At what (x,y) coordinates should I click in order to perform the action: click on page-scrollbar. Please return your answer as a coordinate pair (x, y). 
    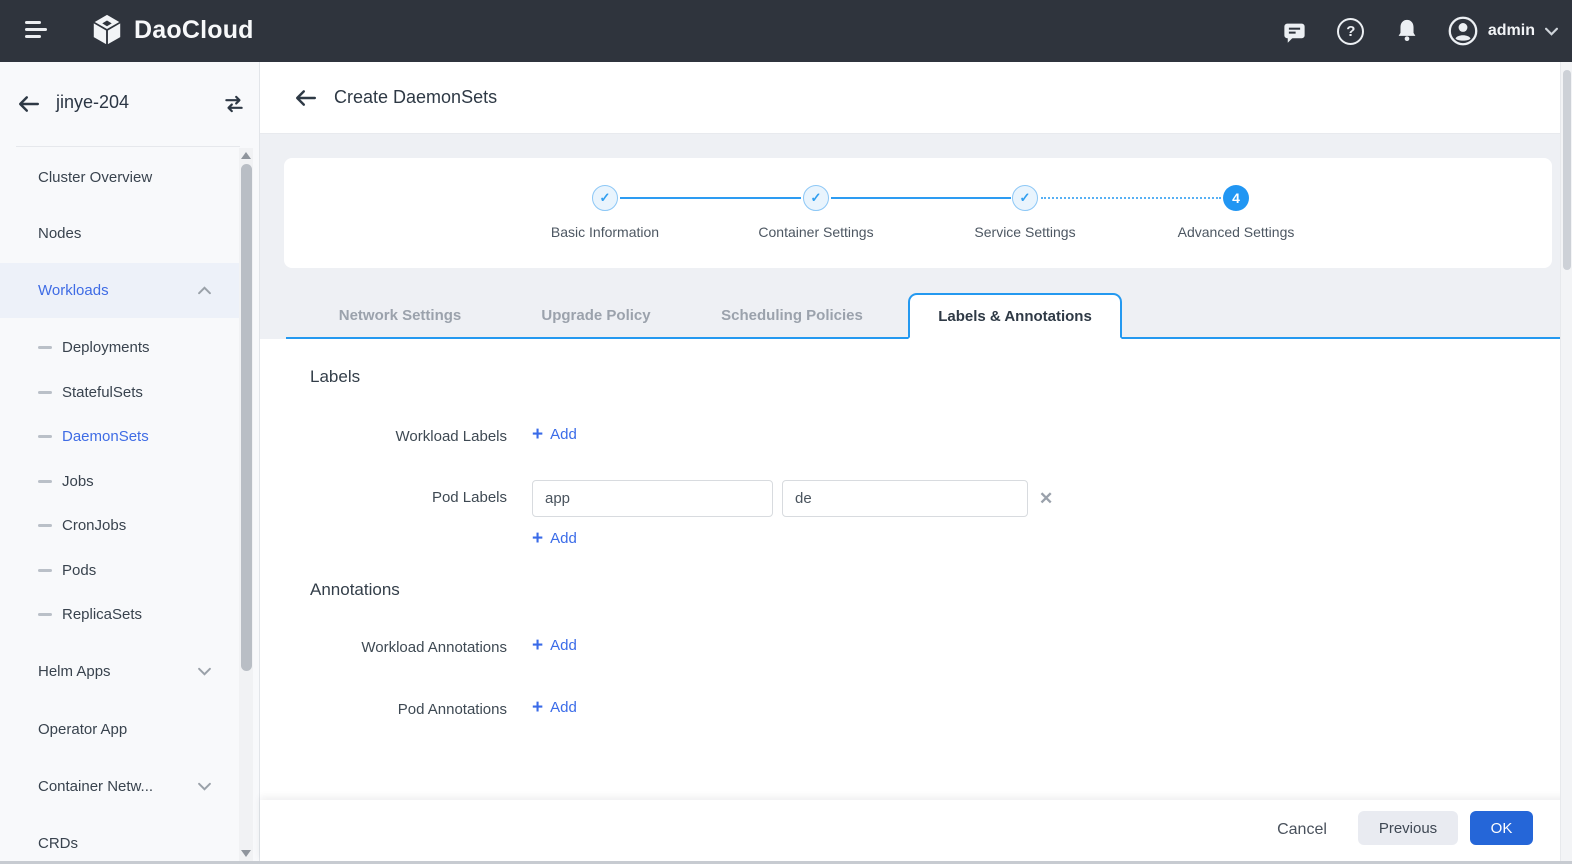
    Looking at the image, I should click on (1566, 461).